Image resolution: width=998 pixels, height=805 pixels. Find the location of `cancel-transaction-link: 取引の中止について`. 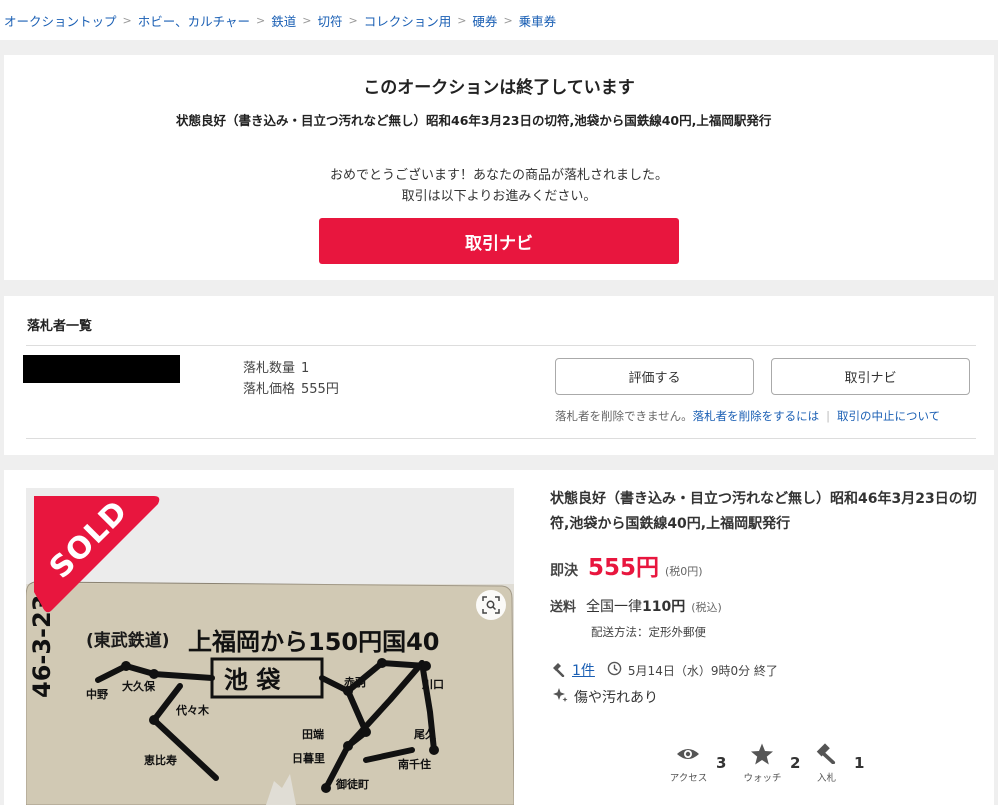

cancel-transaction-link: 取引の中止について is located at coordinates (888, 416).